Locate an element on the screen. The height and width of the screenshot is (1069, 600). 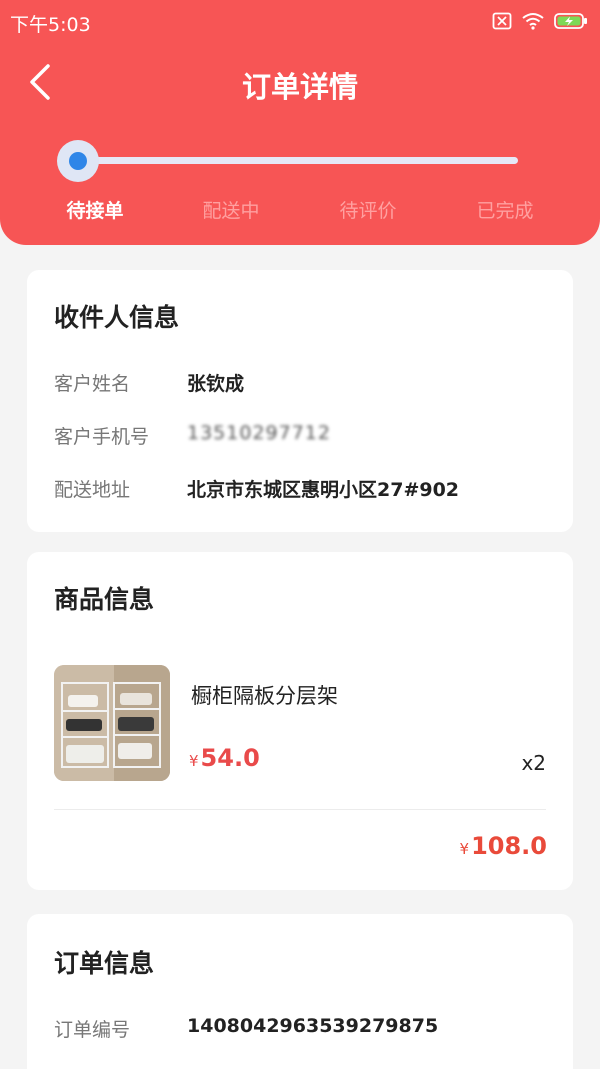
sim-card-icon is located at coordinates (502, 21).